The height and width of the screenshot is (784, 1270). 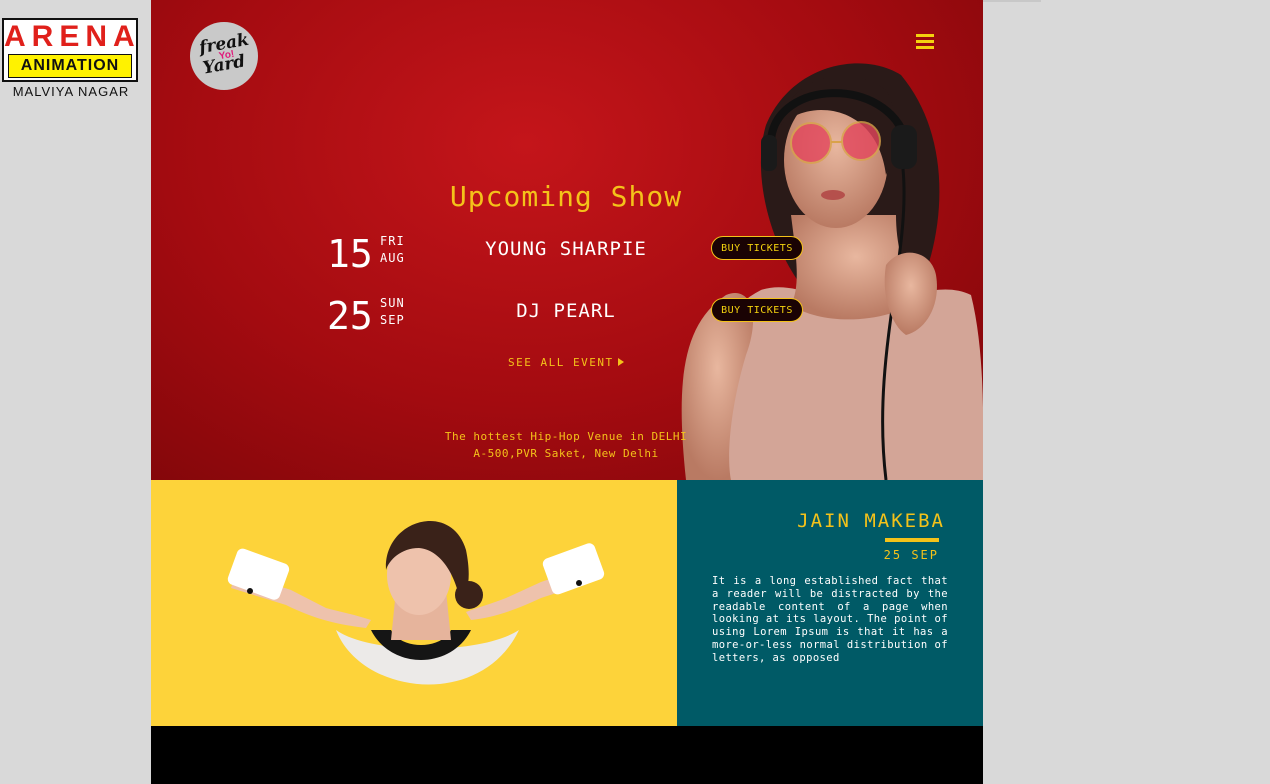 What do you see at coordinates (70, 66) in the screenshot?
I see `arena-logo-subtitle: ANIMATION` at bounding box center [70, 66].